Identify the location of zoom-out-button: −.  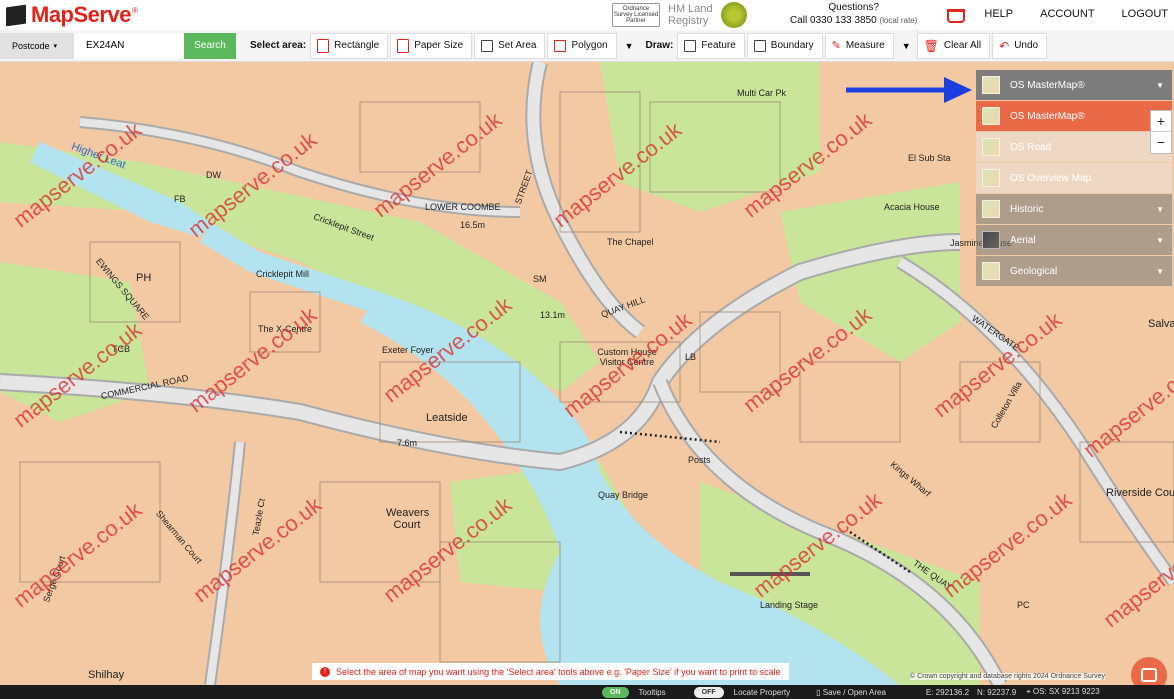
(1161, 142).